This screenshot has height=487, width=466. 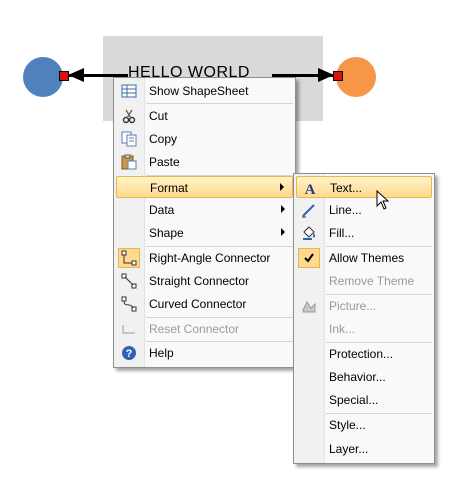 I want to click on menu-item-format: Format, so click(x=204, y=187).